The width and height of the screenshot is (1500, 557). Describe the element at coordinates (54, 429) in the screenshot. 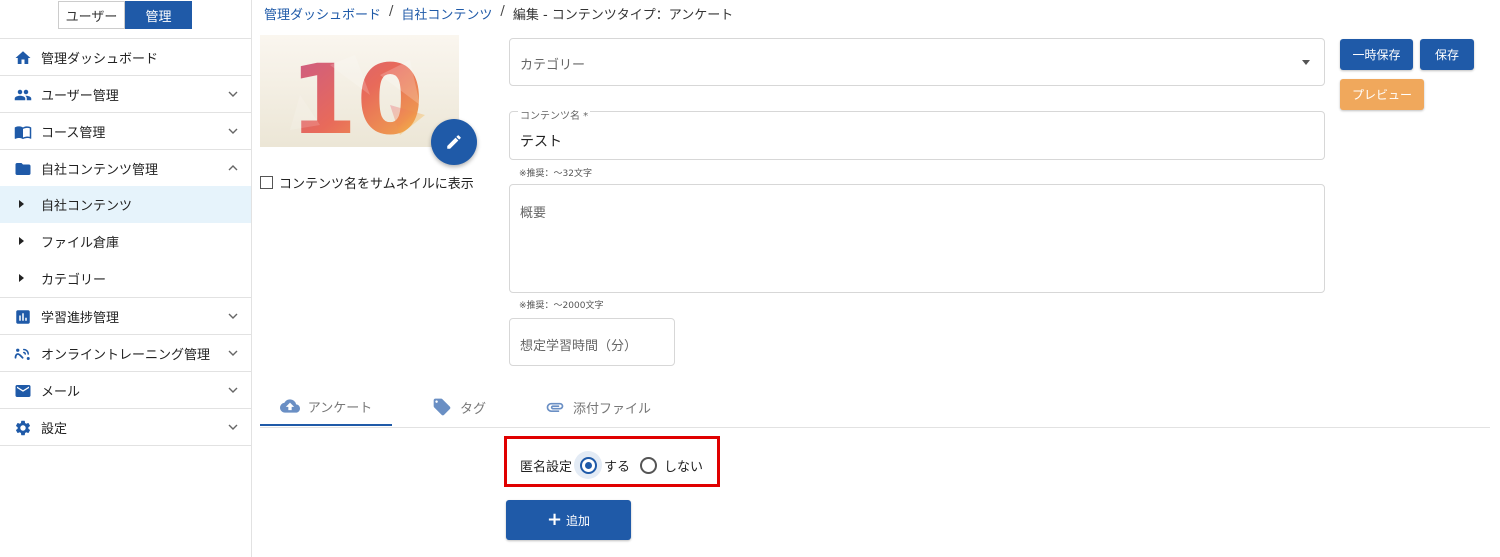

I see `sidebar-item-label: 設定` at that location.